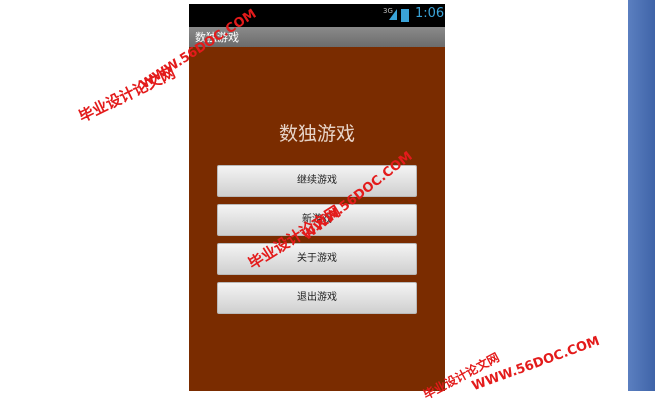  What do you see at coordinates (430, 13) in the screenshot?
I see `status-time: 1:06` at bounding box center [430, 13].